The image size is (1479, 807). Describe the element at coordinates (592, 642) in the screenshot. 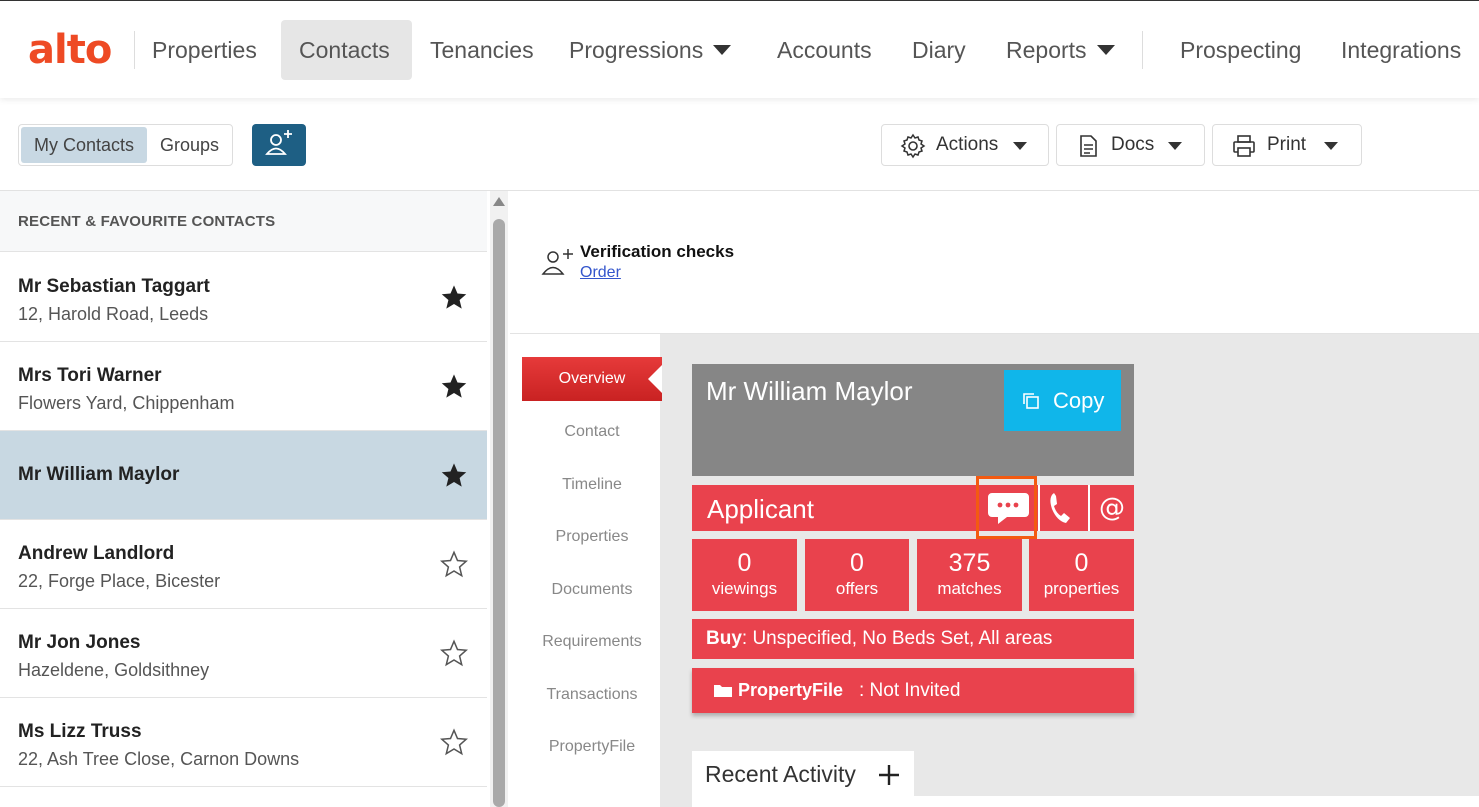

I see `tab-requirements: Requirements` at that location.